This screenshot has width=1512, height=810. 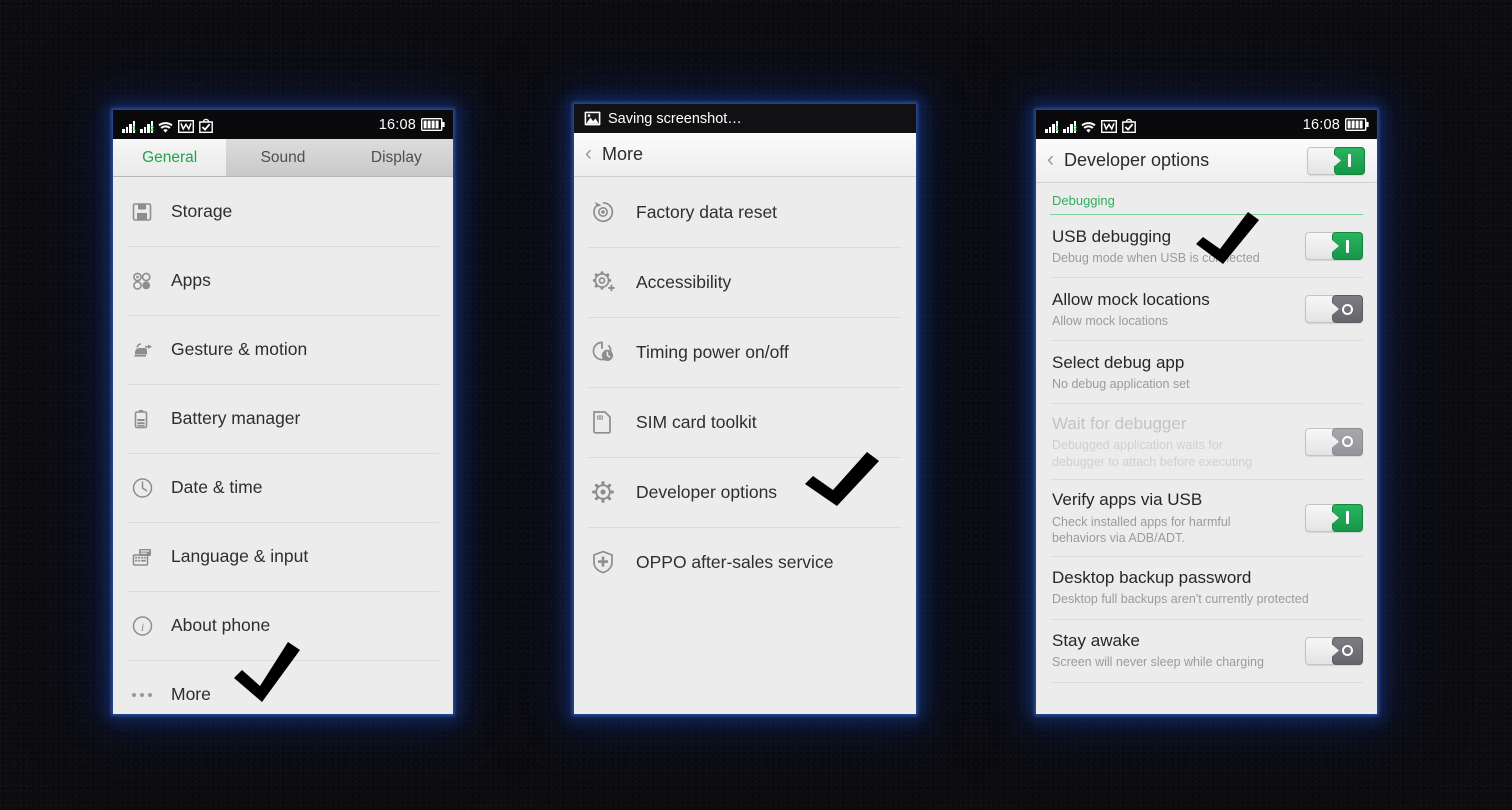 I want to click on usb-debugging-toggle, so click(x=1334, y=246).